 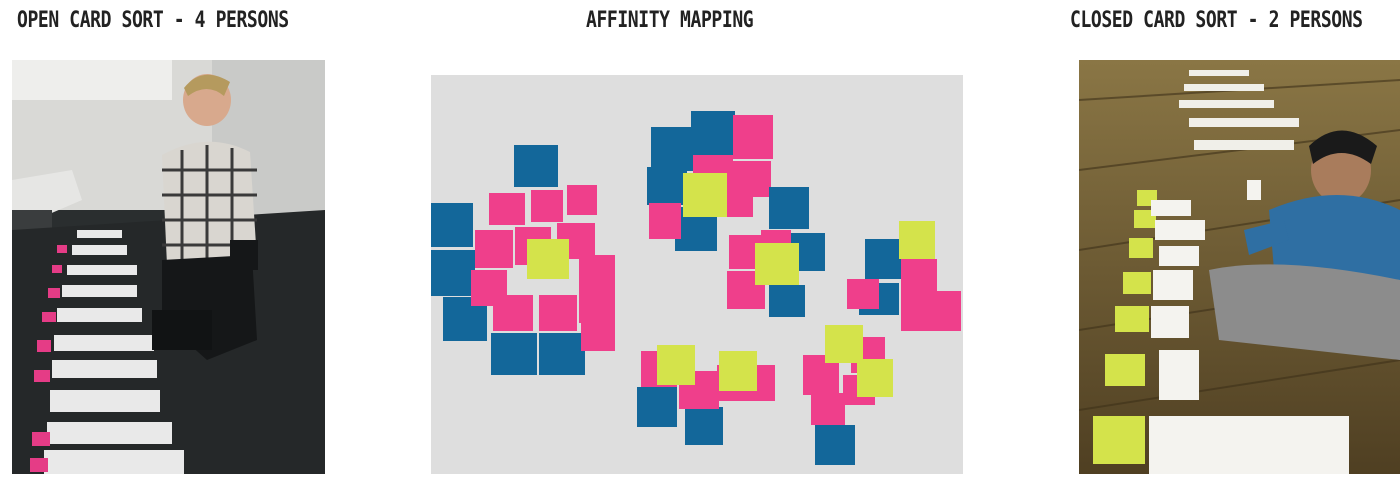 What do you see at coordinates (1216, 20) in the screenshot?
I see `closed-card-sort-caption: CLOSED CARD SORT - 2 PERSONS` at bounding box center [1216, 20].